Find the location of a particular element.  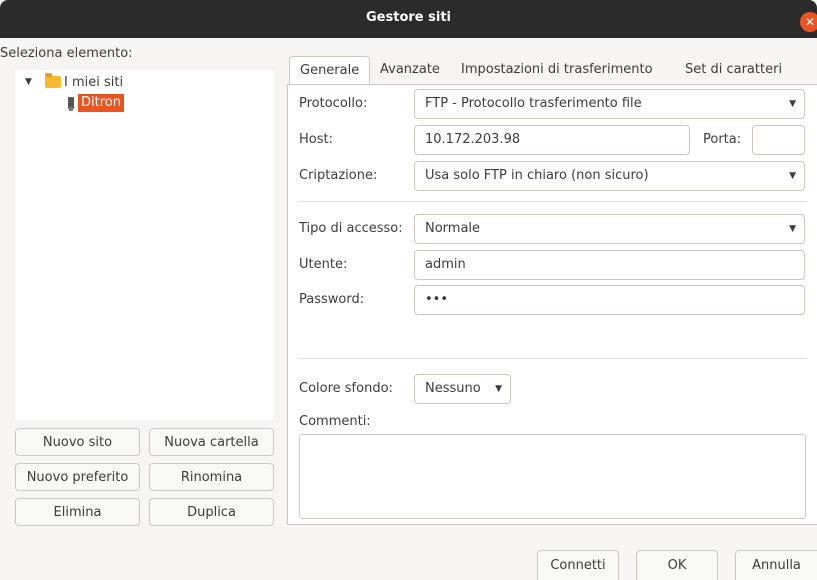

duplicate-button: Duplica is located at coordinates (211, 512).